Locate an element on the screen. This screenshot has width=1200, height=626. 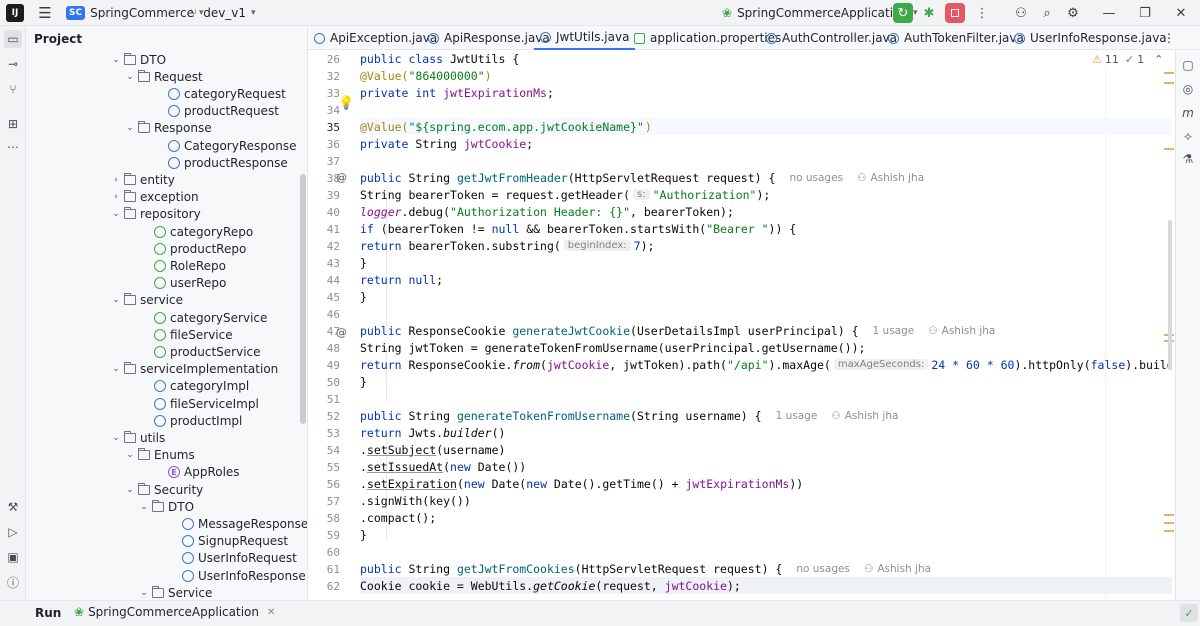
line-number: 39 is located at coordinates (325, 195).